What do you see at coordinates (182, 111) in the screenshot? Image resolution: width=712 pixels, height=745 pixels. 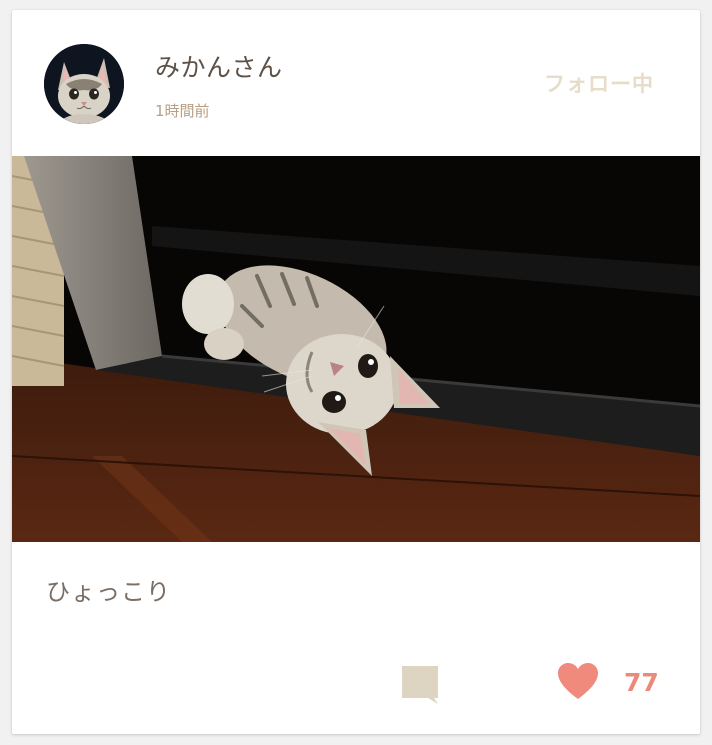 I see `post-timestamp: 1時間前` at bounding box center [182, 111].